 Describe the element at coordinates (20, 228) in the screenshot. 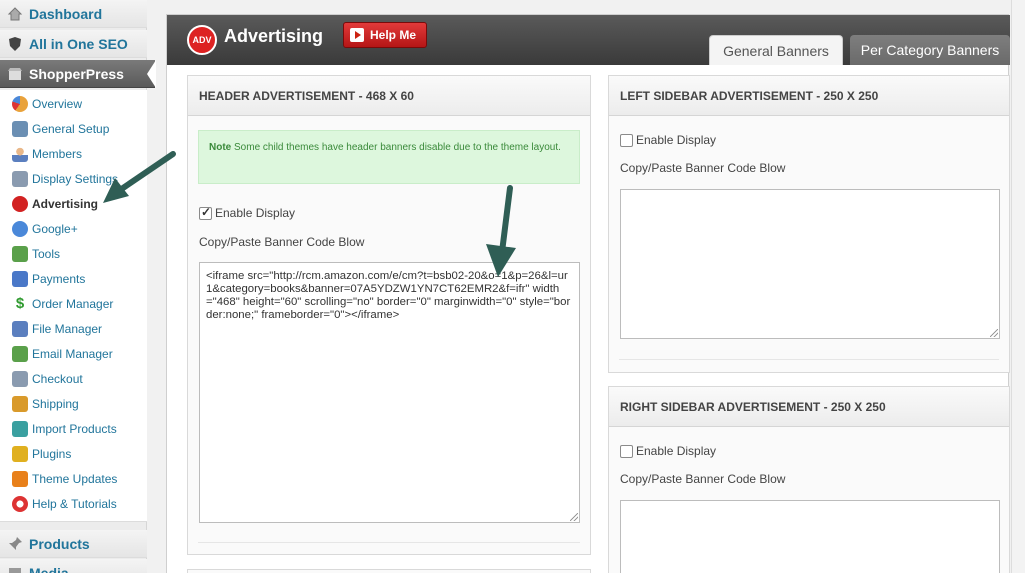

I see `google-icon` at that location.